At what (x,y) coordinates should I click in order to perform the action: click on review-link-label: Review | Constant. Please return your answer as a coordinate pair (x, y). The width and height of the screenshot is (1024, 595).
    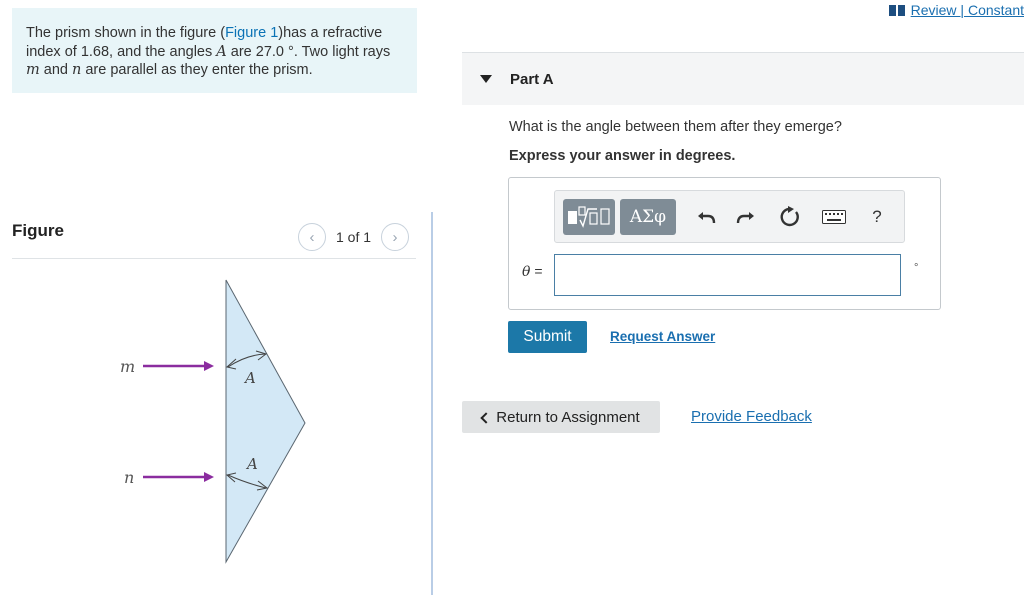
    Looking at the image, I should click on (967, 10).